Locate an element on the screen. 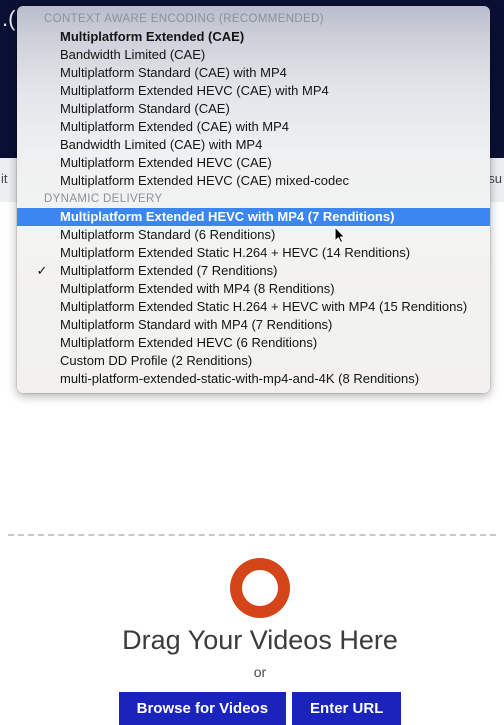 This screenshot has width=504, height=725. dropzone-actions: Browse for Videos Enter URL is located at coordinates (256, 708).